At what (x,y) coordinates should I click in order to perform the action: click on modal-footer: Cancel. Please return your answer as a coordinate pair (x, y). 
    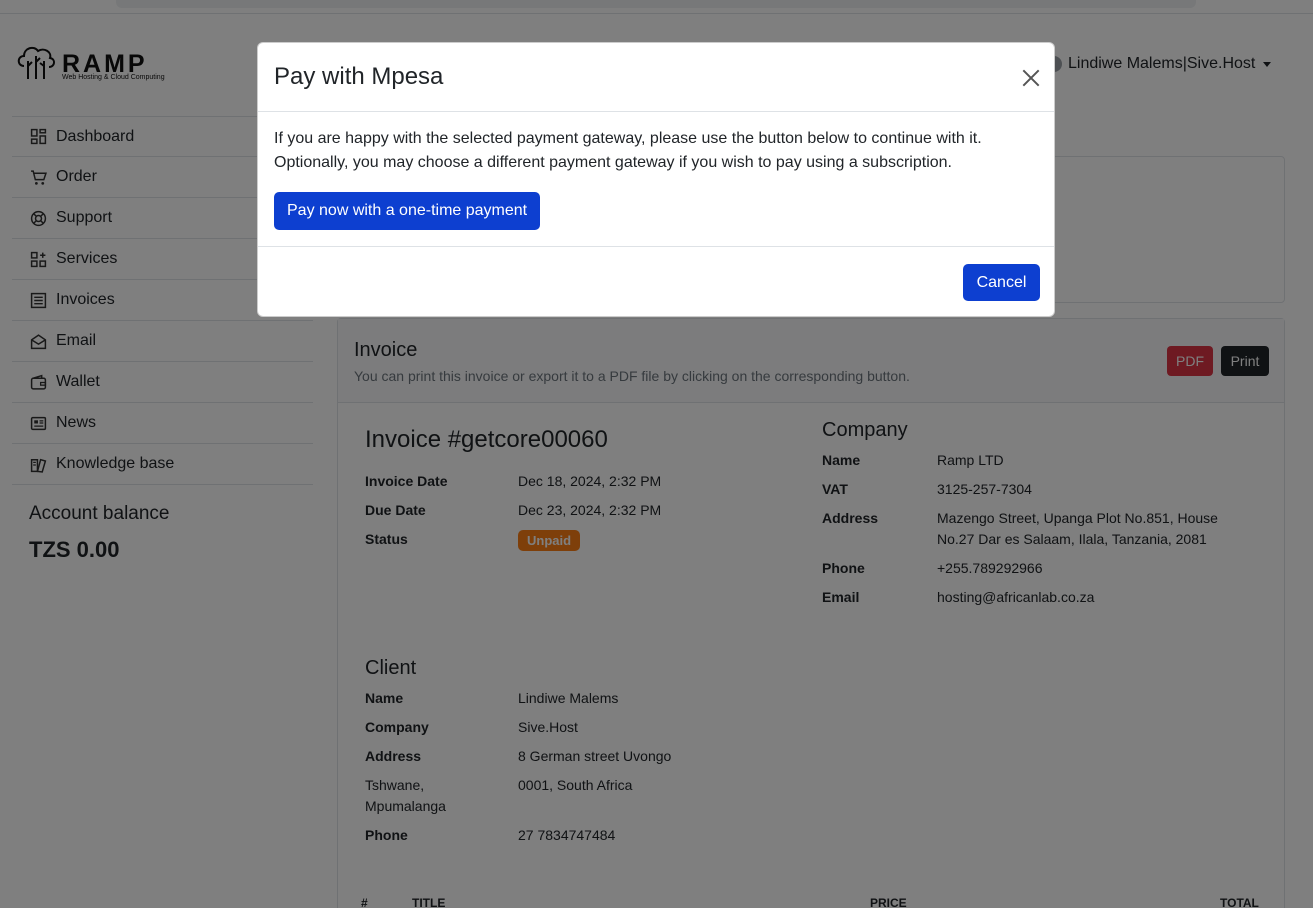
    Looking at the image, I should click on (656, 281).